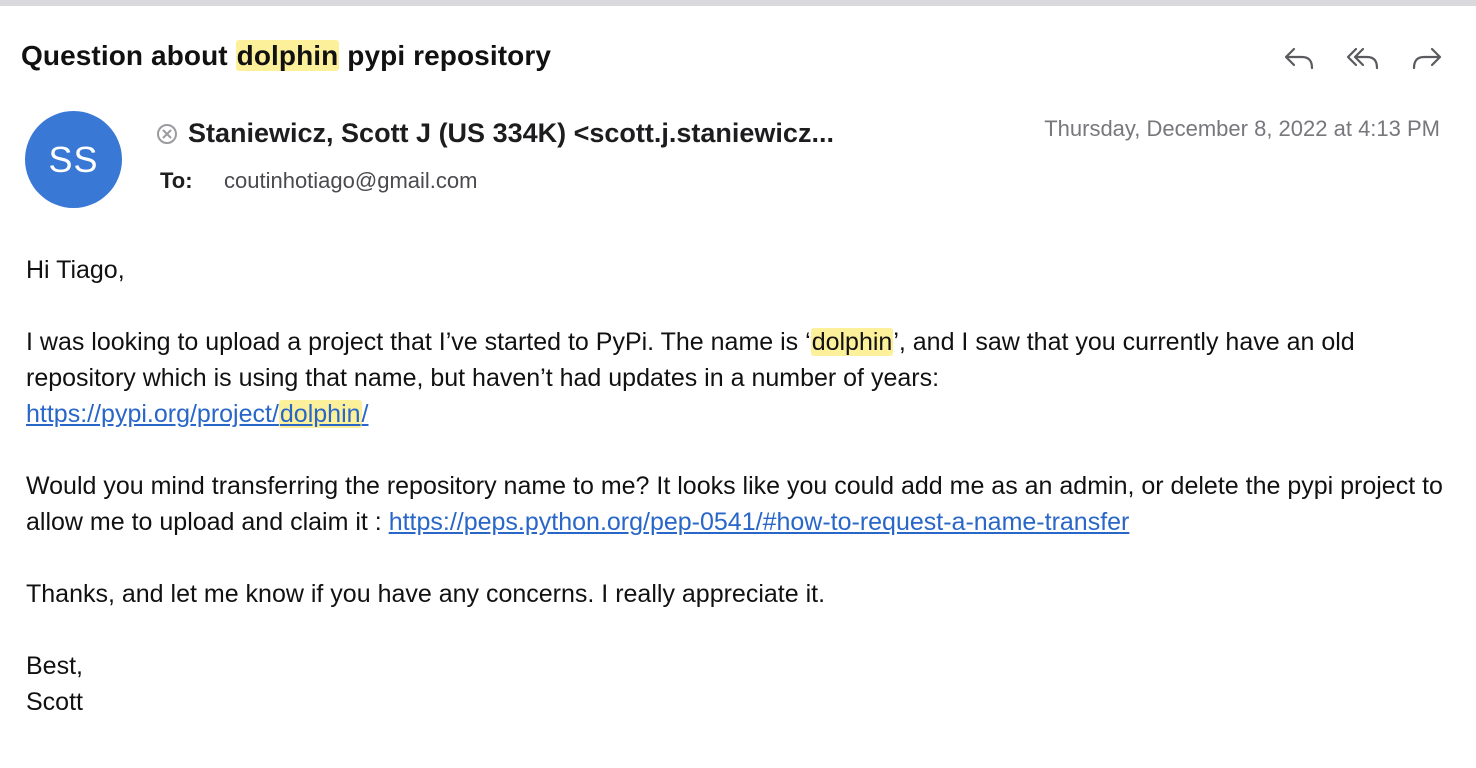 The image size is (1476, 768). What do you see at coordinates (1242, 128) in the screenshot?
I see `email-date: Thursday, December 8, 2022 at 4:13 PM` at bounding box center [1242, 128].